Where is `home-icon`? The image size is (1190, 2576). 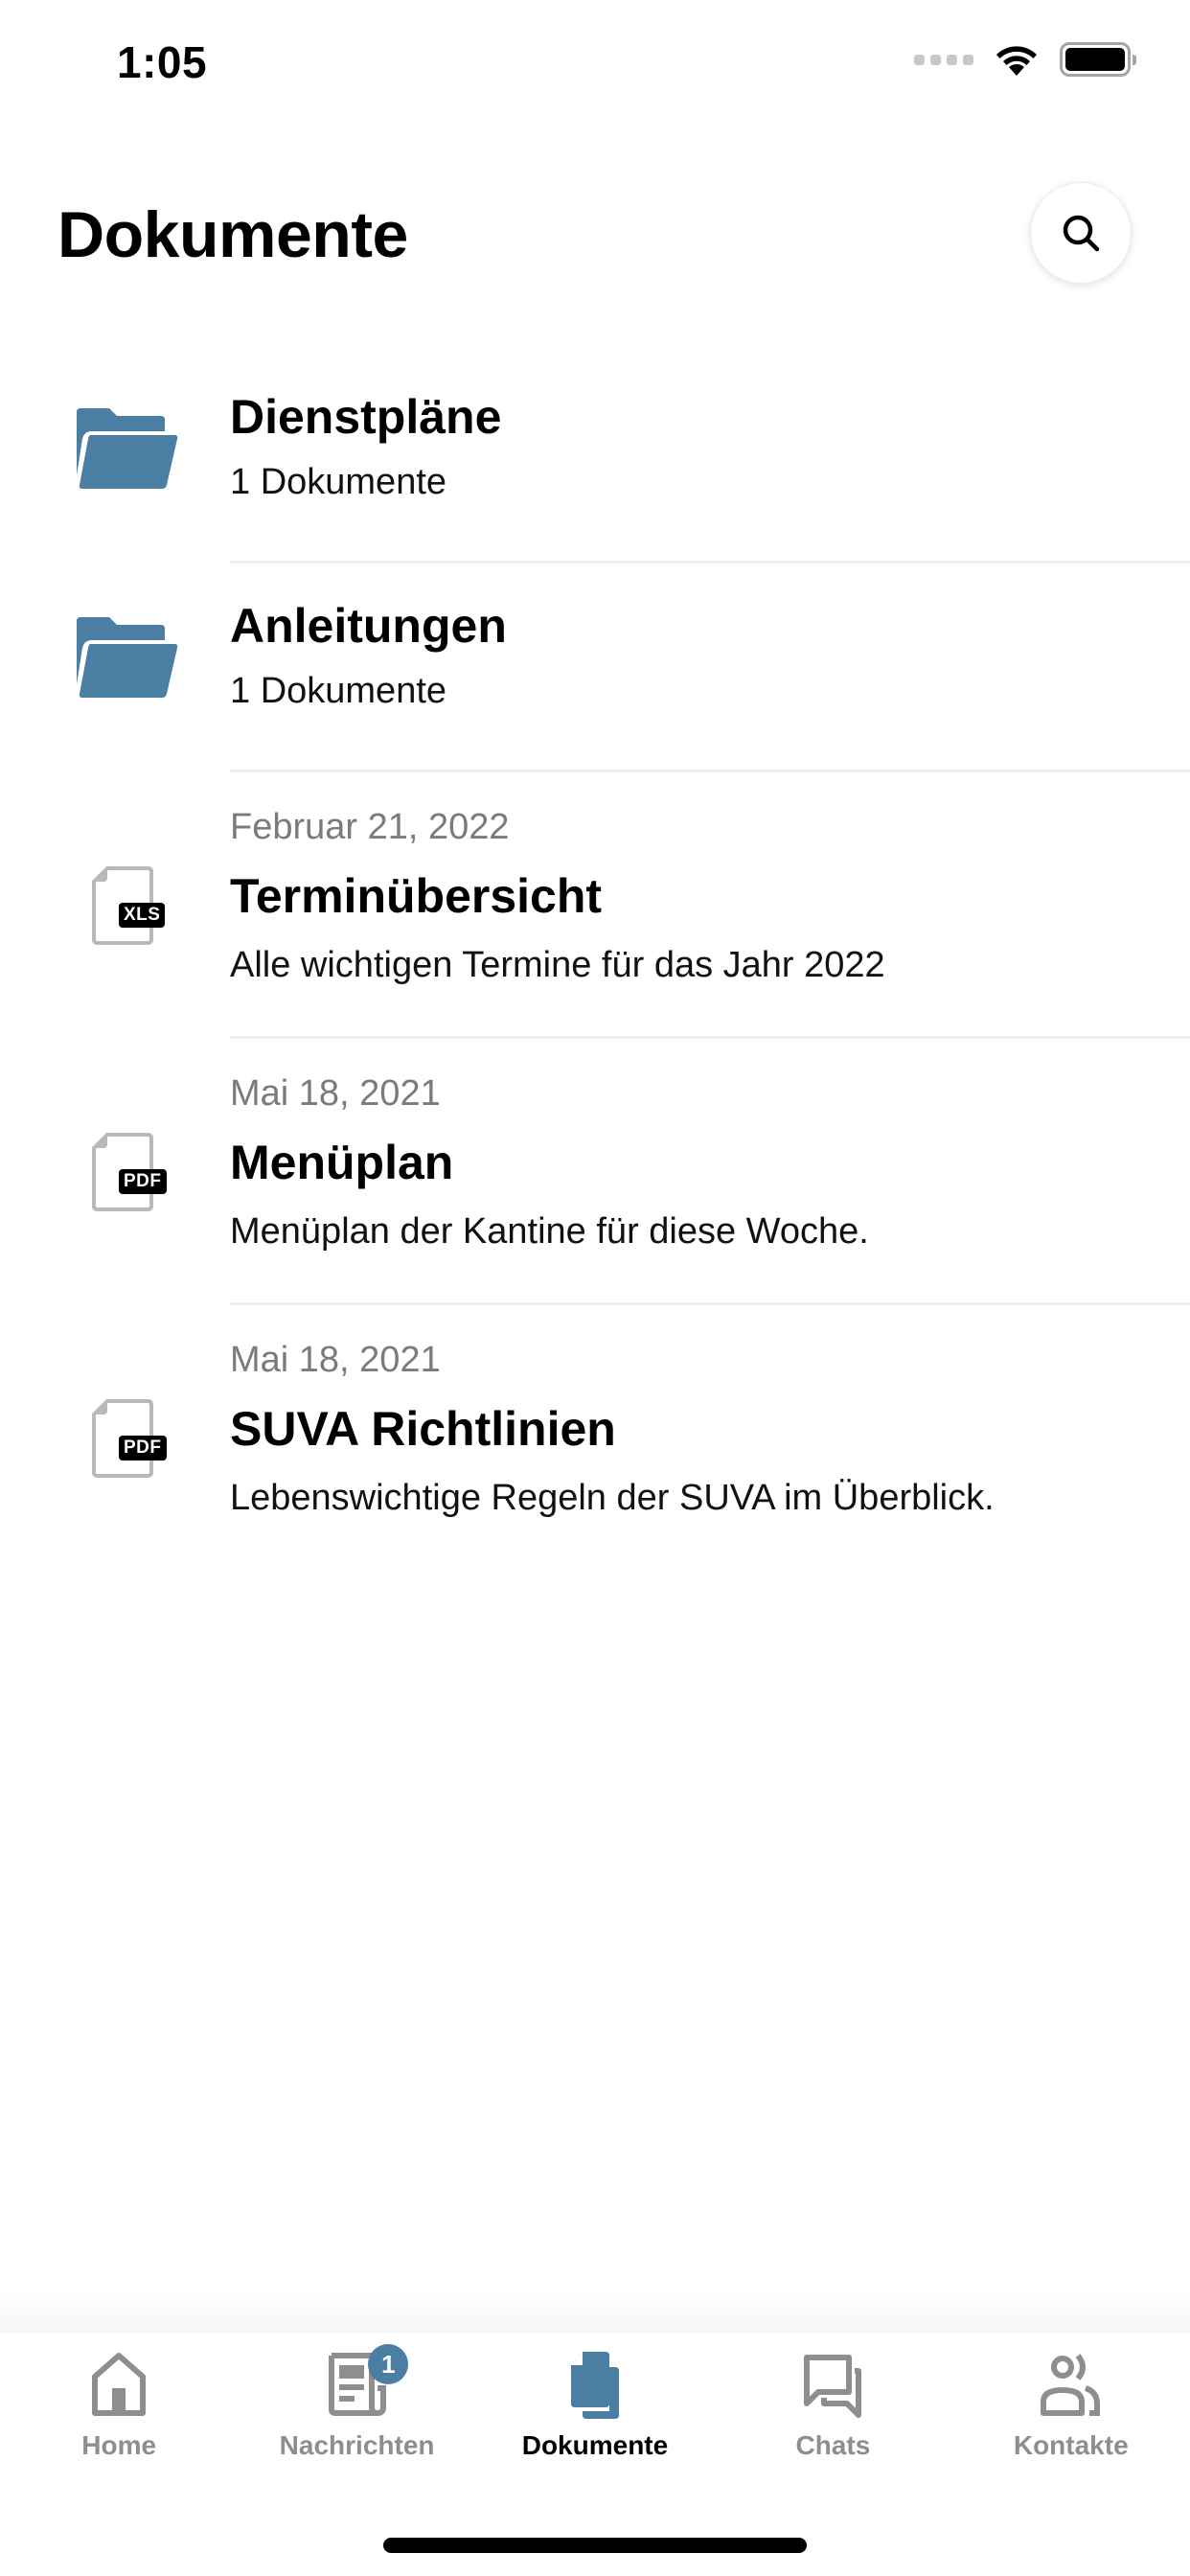 home-icon is located at coordinates (120, 2384).